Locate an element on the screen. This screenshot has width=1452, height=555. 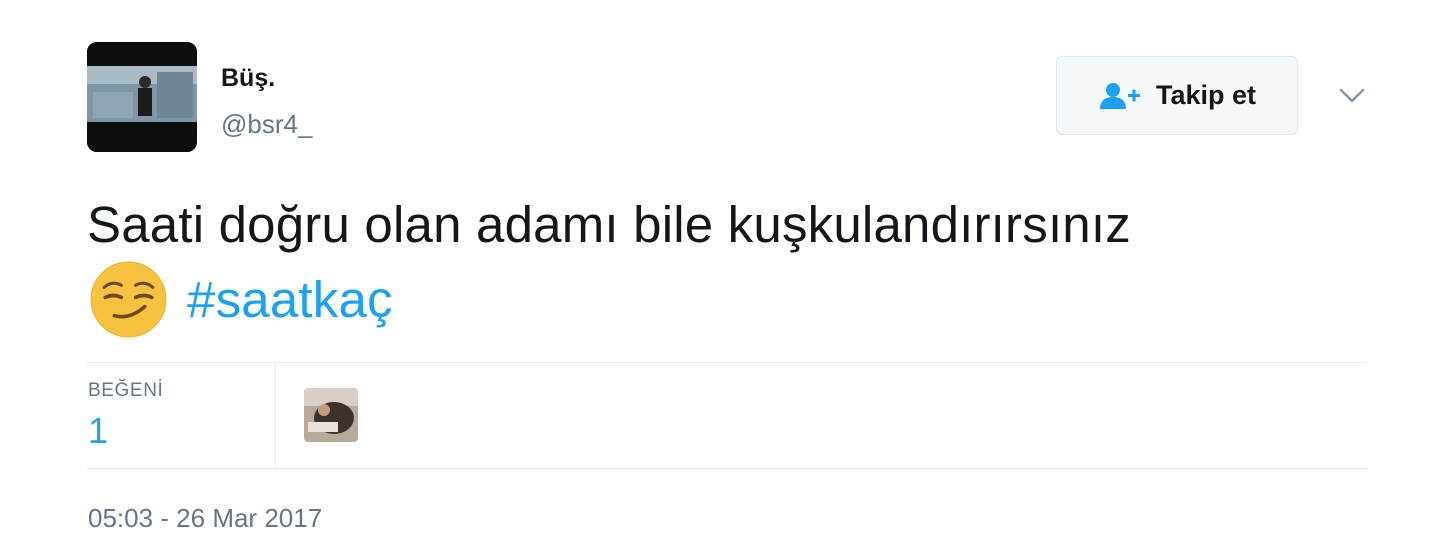
tweet-menu-button is located at coordinates (1352, 96).